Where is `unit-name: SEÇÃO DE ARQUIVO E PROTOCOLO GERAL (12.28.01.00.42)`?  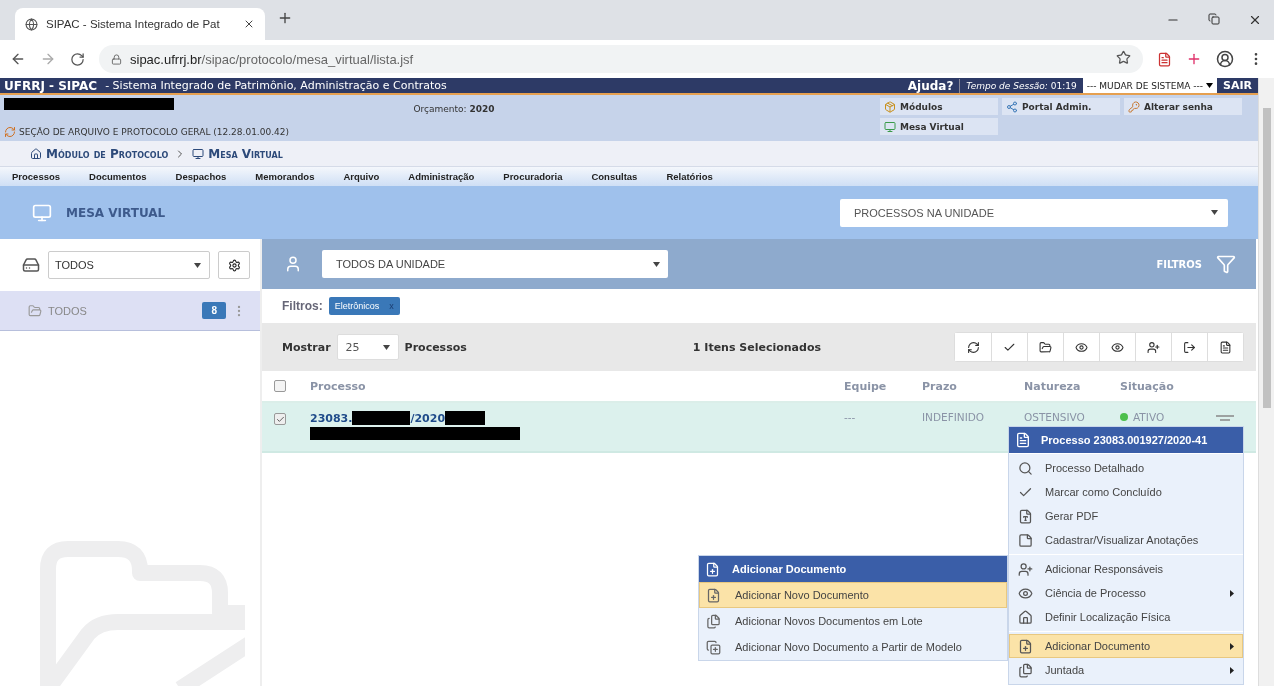 unit-name: SEÇÃO DE ARQUIVO E PROTOCOLO GERAL (12.28.01.00.42) is located at coordinates (154, 132).